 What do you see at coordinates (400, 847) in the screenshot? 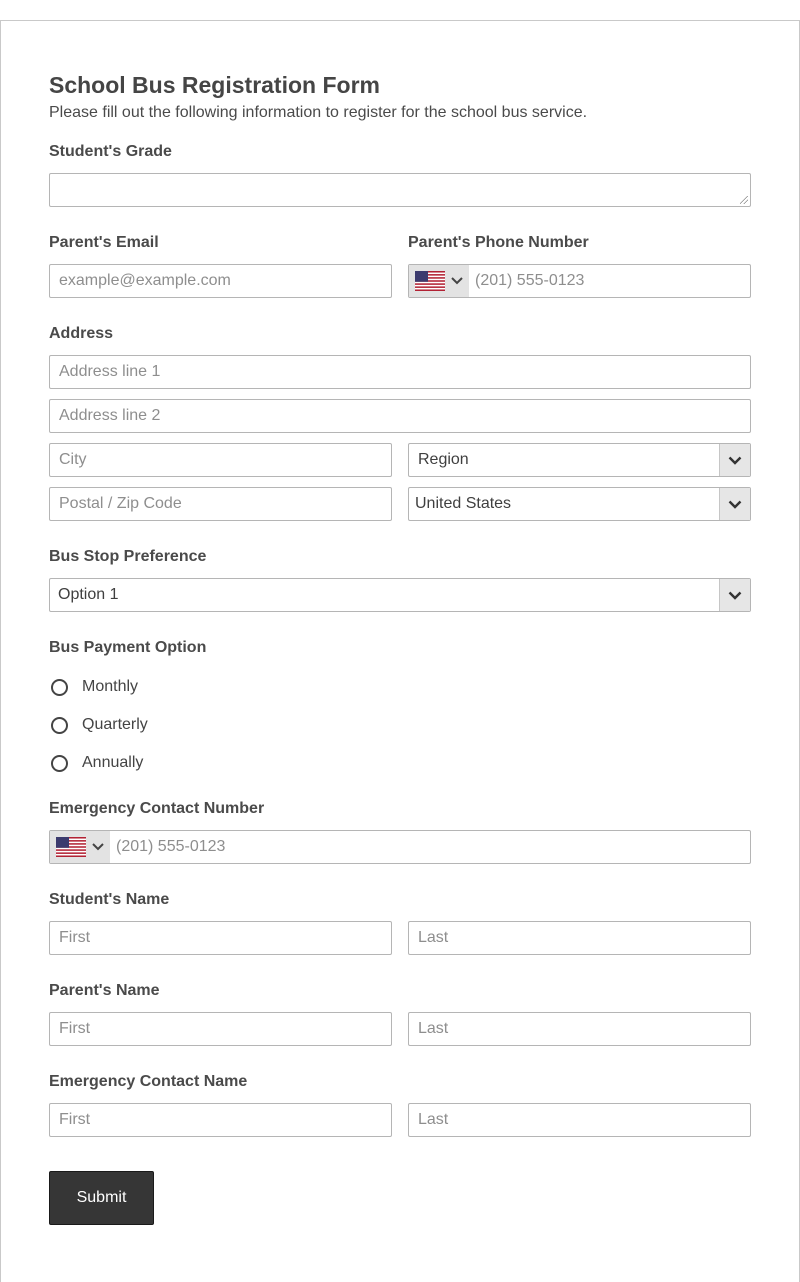
I see `emergency-phone-field: (201) 555-0123` at bounding box center [400, 847].